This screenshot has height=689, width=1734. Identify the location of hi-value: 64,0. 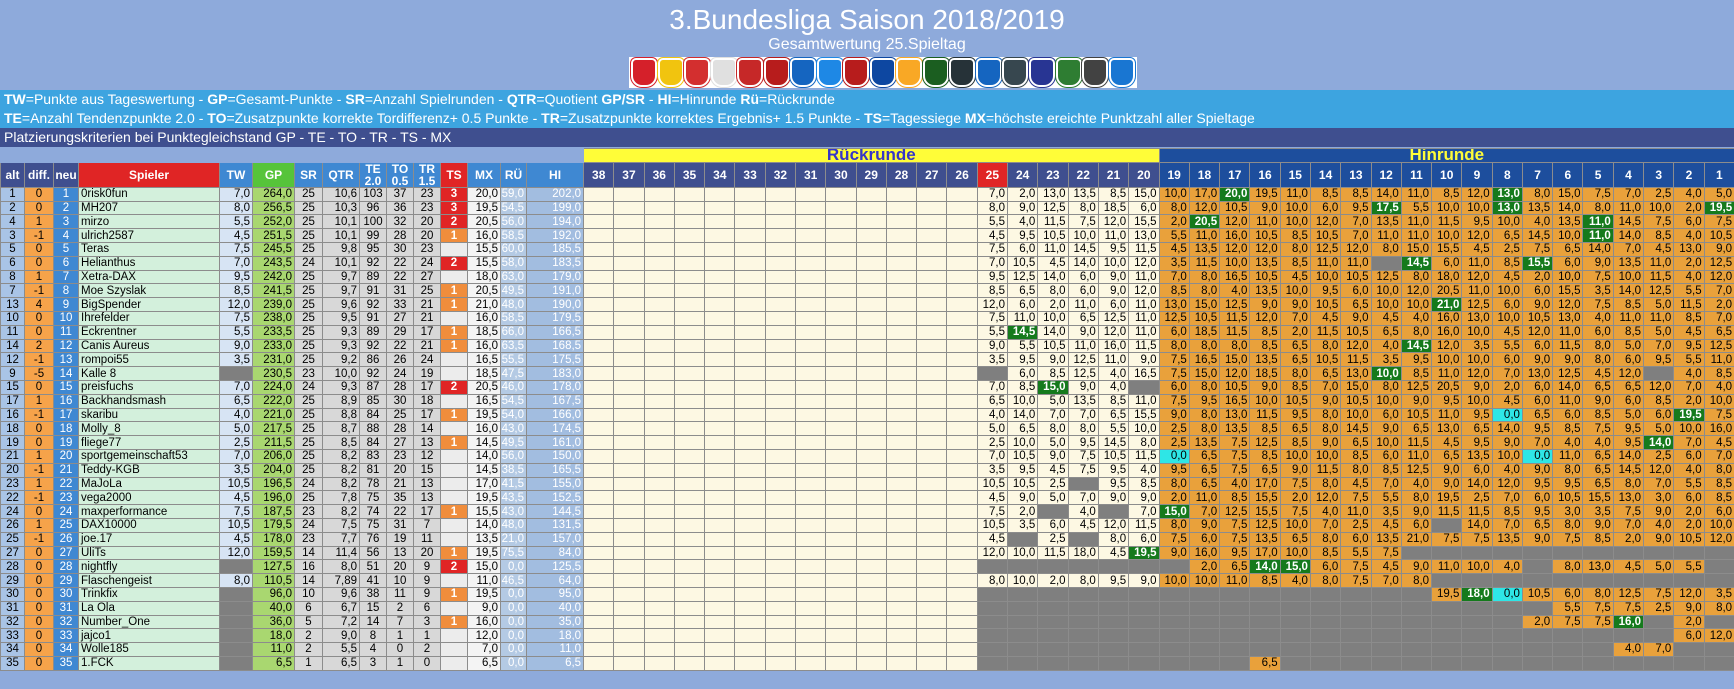
(555, 580).